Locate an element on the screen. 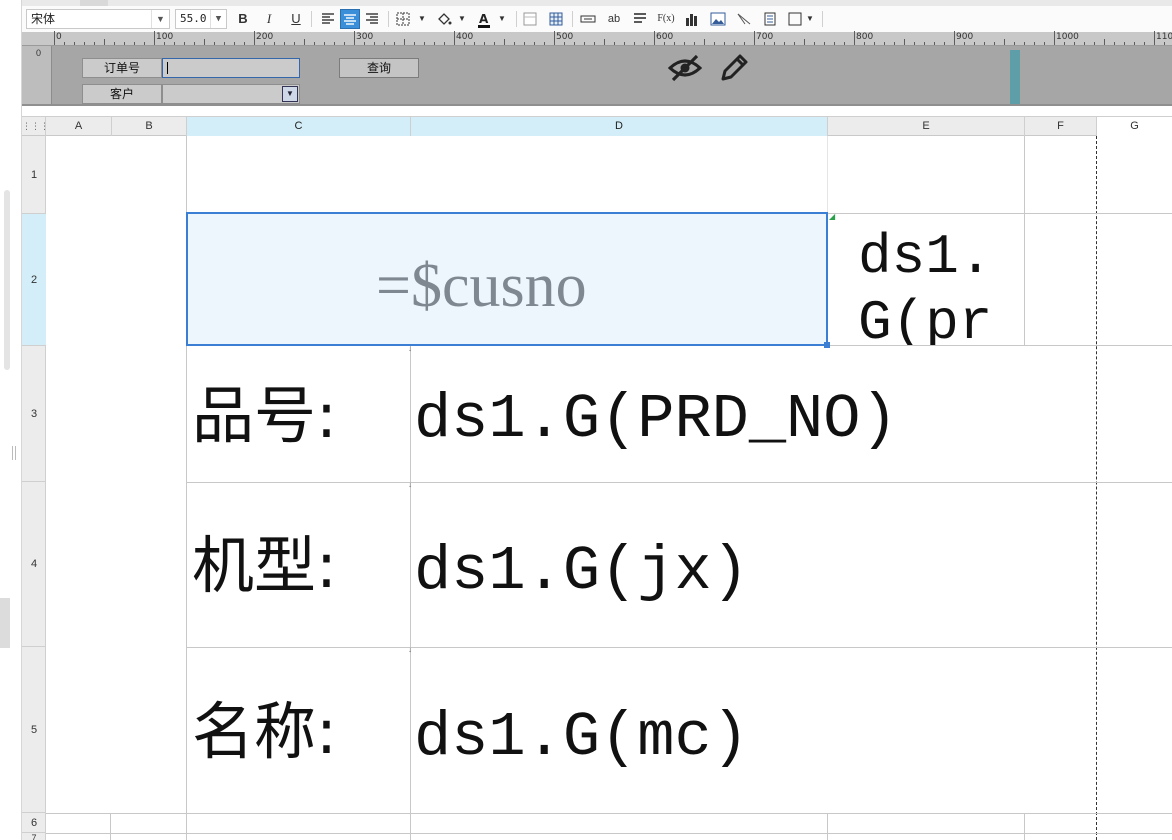  row-header-3: 3 is located at coordinates (34, 414).